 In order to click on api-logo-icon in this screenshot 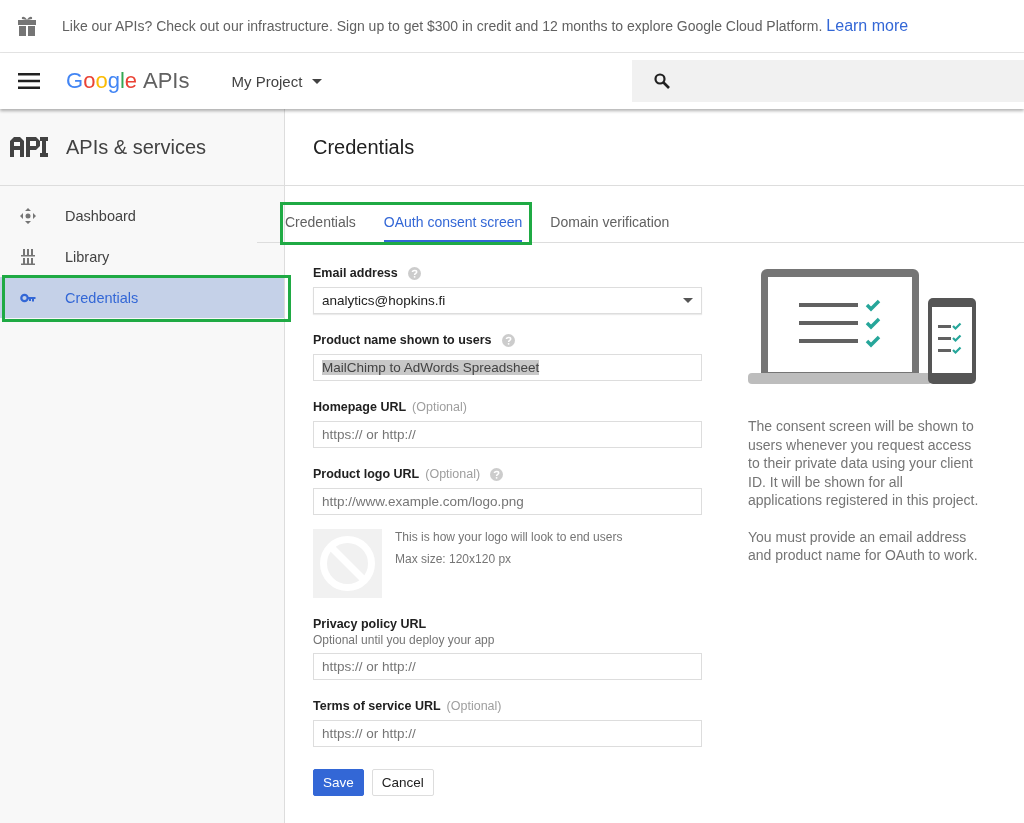, I will do `click(29, 147)`.